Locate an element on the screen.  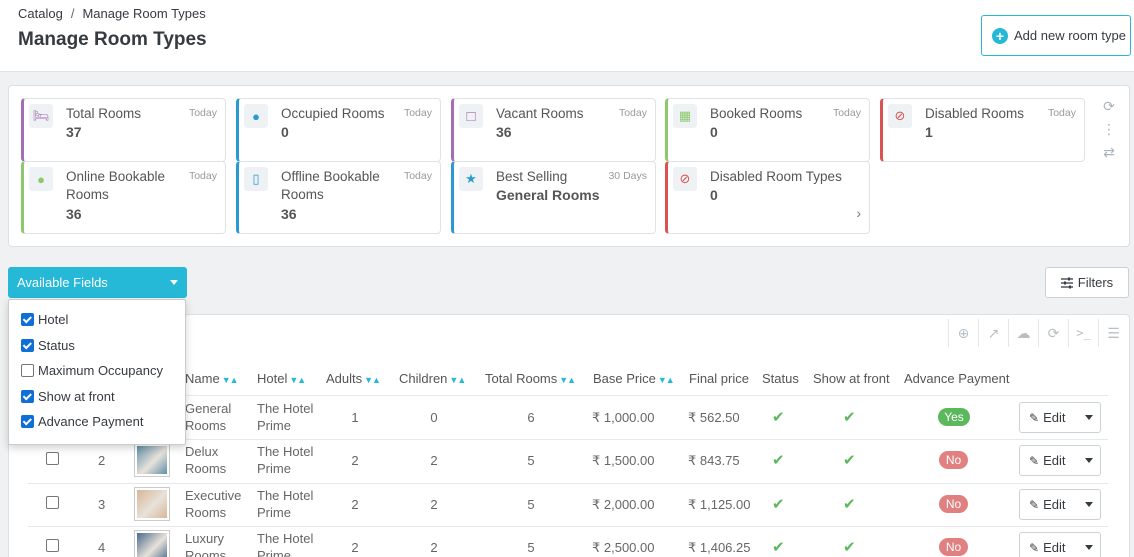
kpi-card-best-selling: ★ Best Selling 30 Days General Rooms is located at coordinates (553, 197).